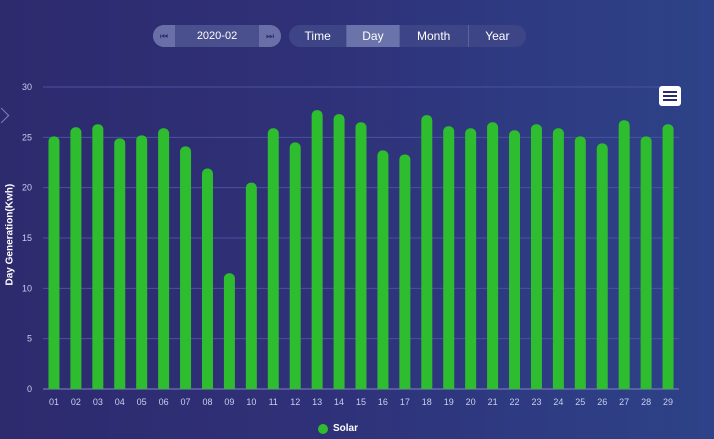 Image resolution: width=714 pixels, height=439 pixels. I want to click on x-tick-label: 18, so click(427, 402).